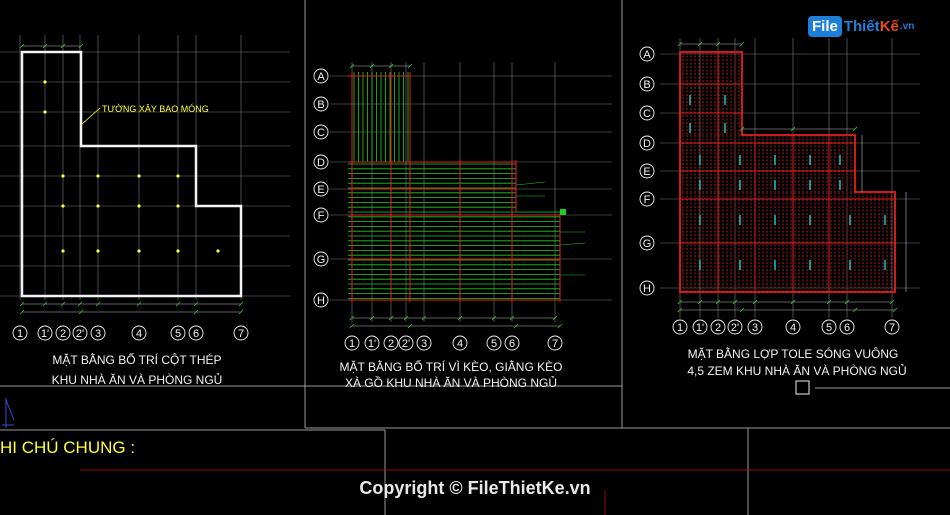  Describe the element at coordinates (178, 334) in the screenshot. I see `panel1-axis-6-label: 5` at that location.